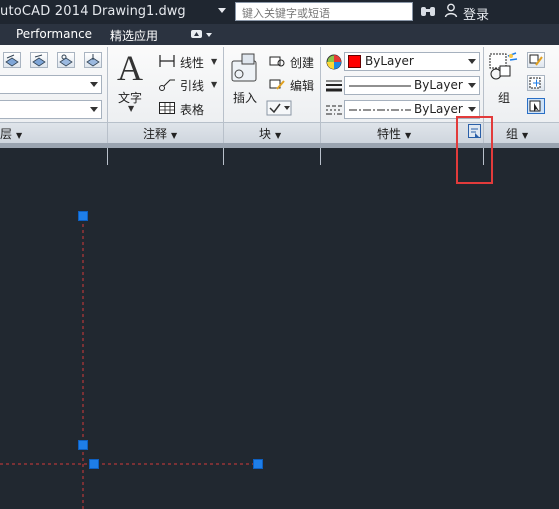 The height and width of the screenshot is (509, 559). Describe the element at coordinates (354, 61) in the screenshot. I see `color-swatch` at that location.